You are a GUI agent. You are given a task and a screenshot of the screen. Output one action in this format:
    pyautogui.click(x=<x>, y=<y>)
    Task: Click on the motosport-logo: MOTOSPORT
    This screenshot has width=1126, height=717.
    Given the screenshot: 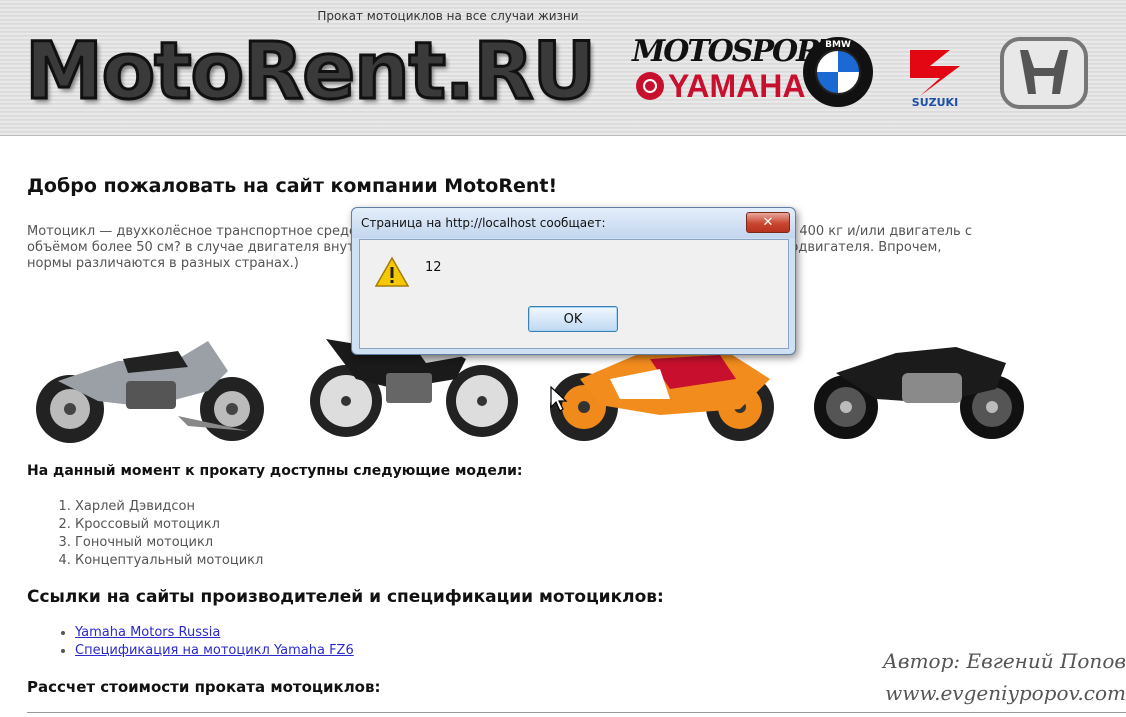 What is the action you would take?
    pyautogui.click(x=736, y=51)
    